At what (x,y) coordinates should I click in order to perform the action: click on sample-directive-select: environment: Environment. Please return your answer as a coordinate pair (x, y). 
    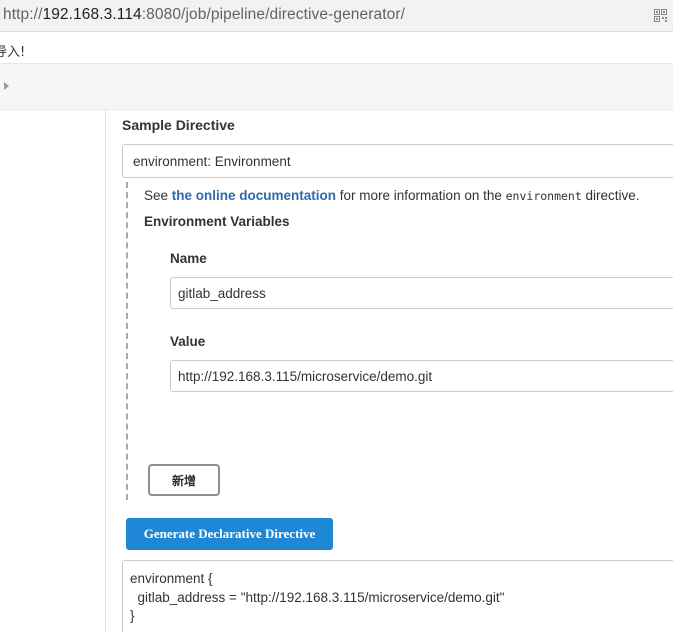
    Looking at the image, I should click on (397, 161).